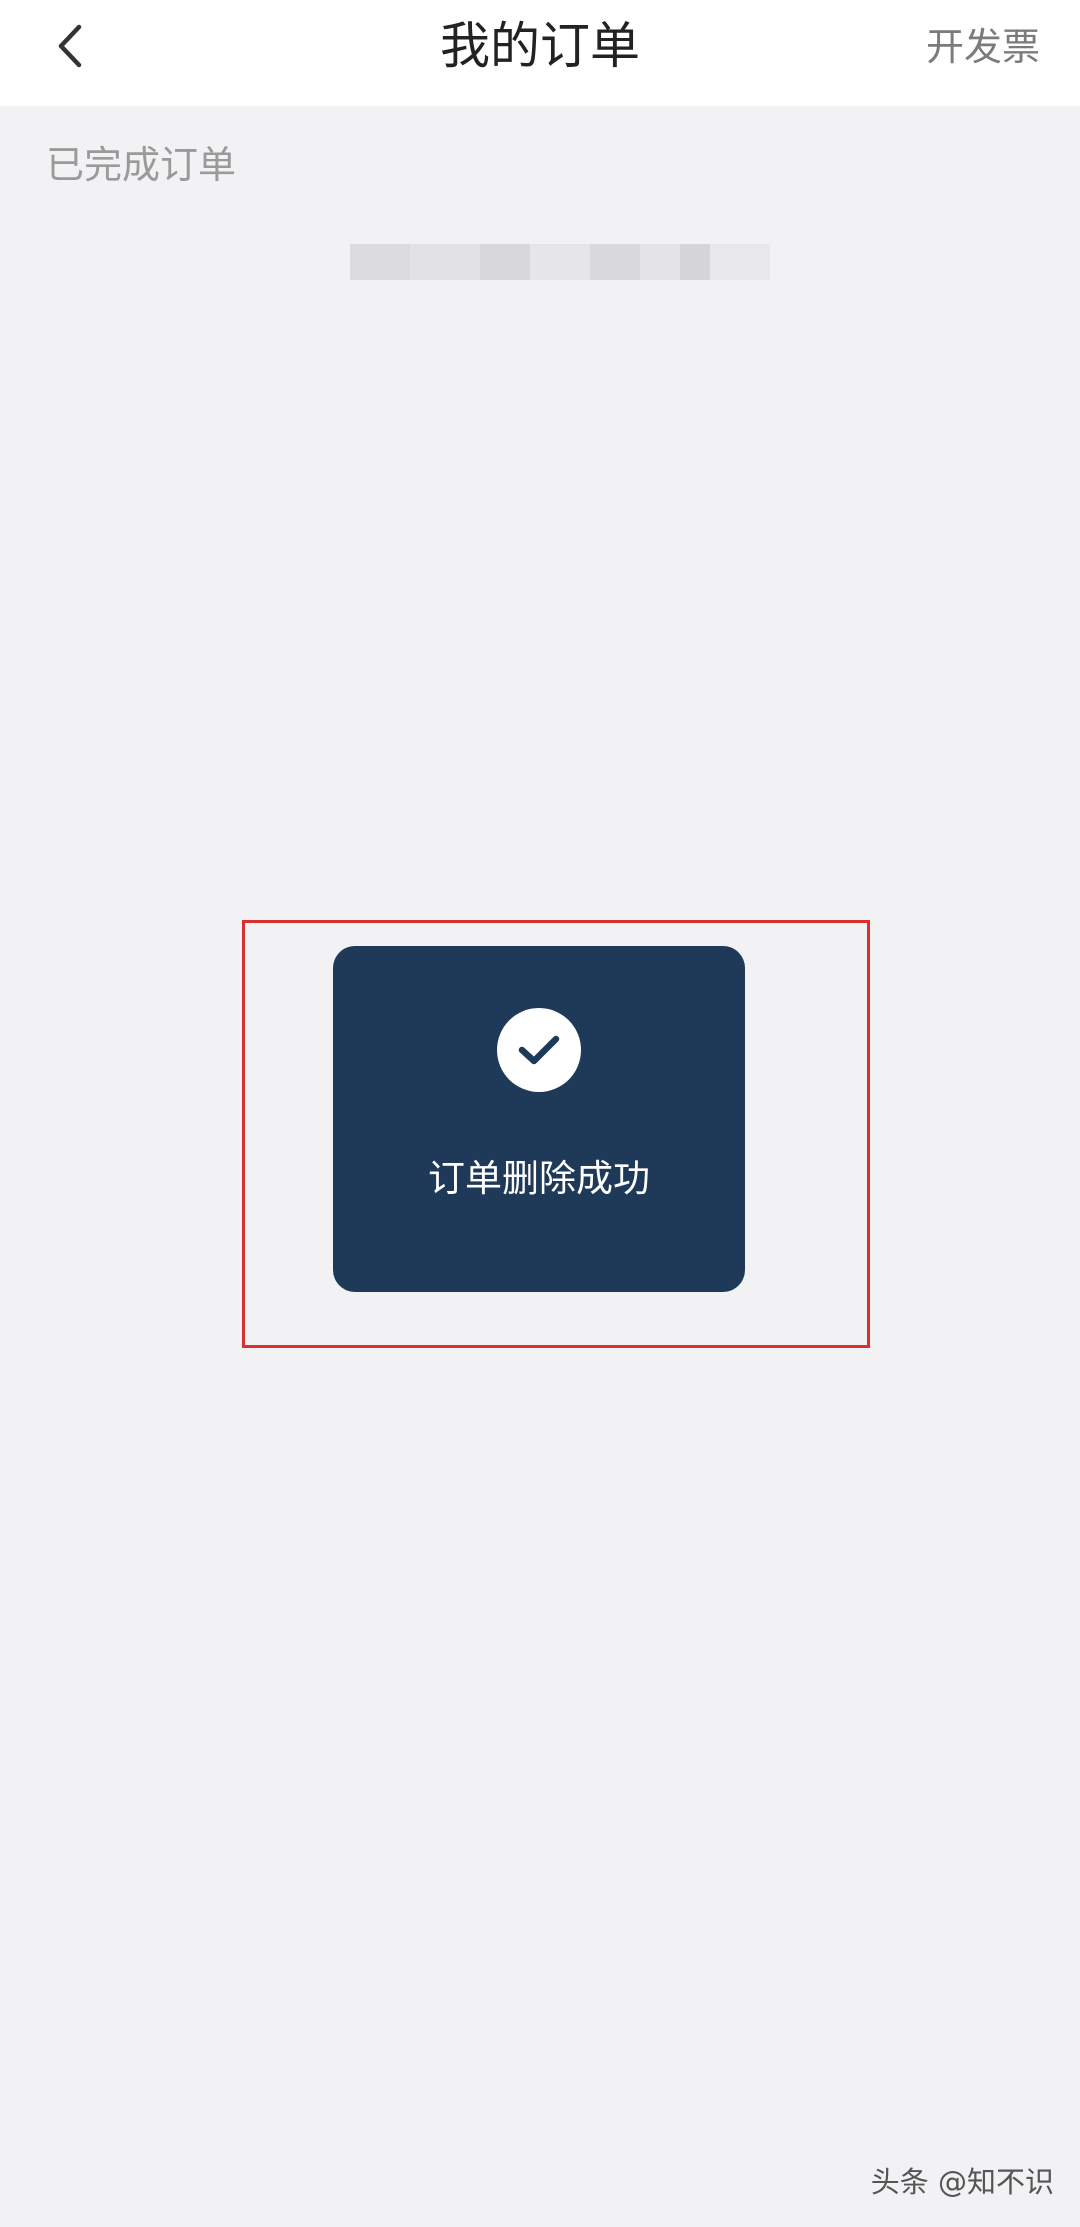 This screenshot has width=1080, height=2227. What do you see at coordinates (539, 1178) in the screenshot?
I see `toast-message: 订单删除成功` at bounding box center [539, 1178].